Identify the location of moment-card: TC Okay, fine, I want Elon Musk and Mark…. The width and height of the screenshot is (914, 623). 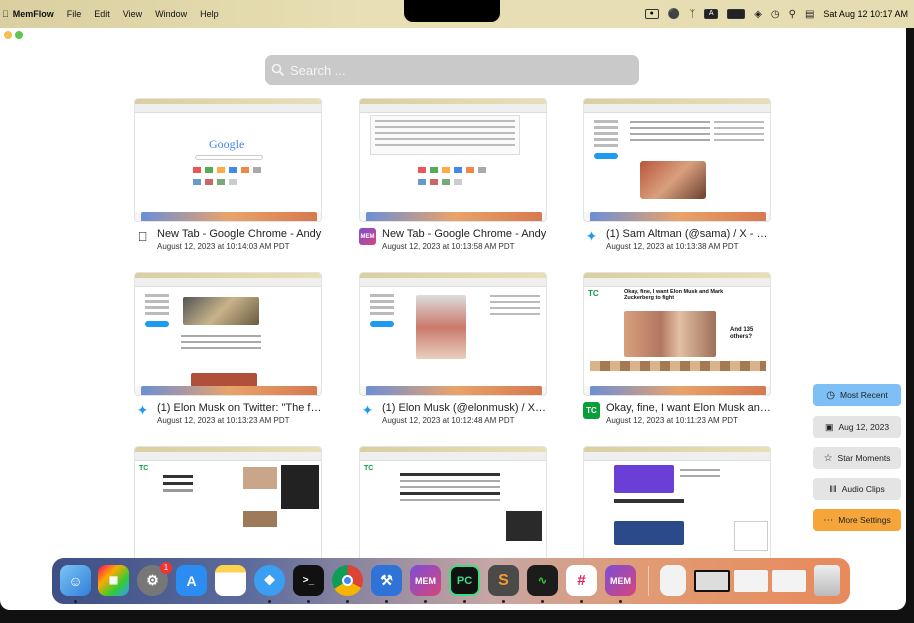
(677, 349).